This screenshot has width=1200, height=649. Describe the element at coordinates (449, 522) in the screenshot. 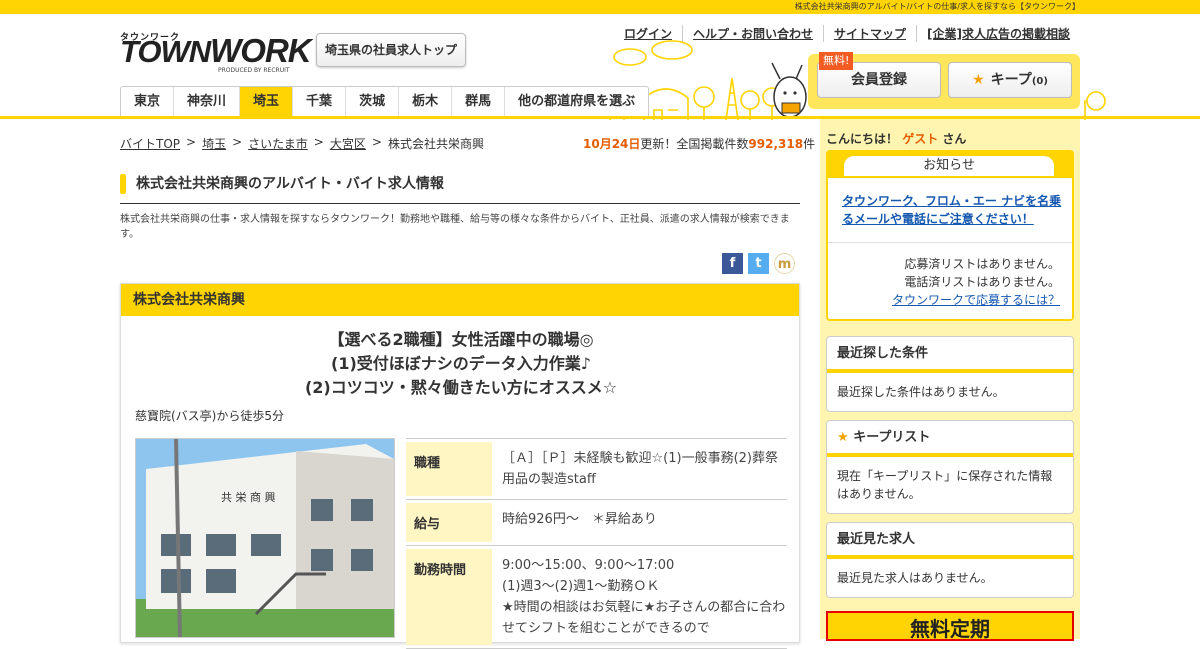

I see `row-label-salary: 給与` at that location.